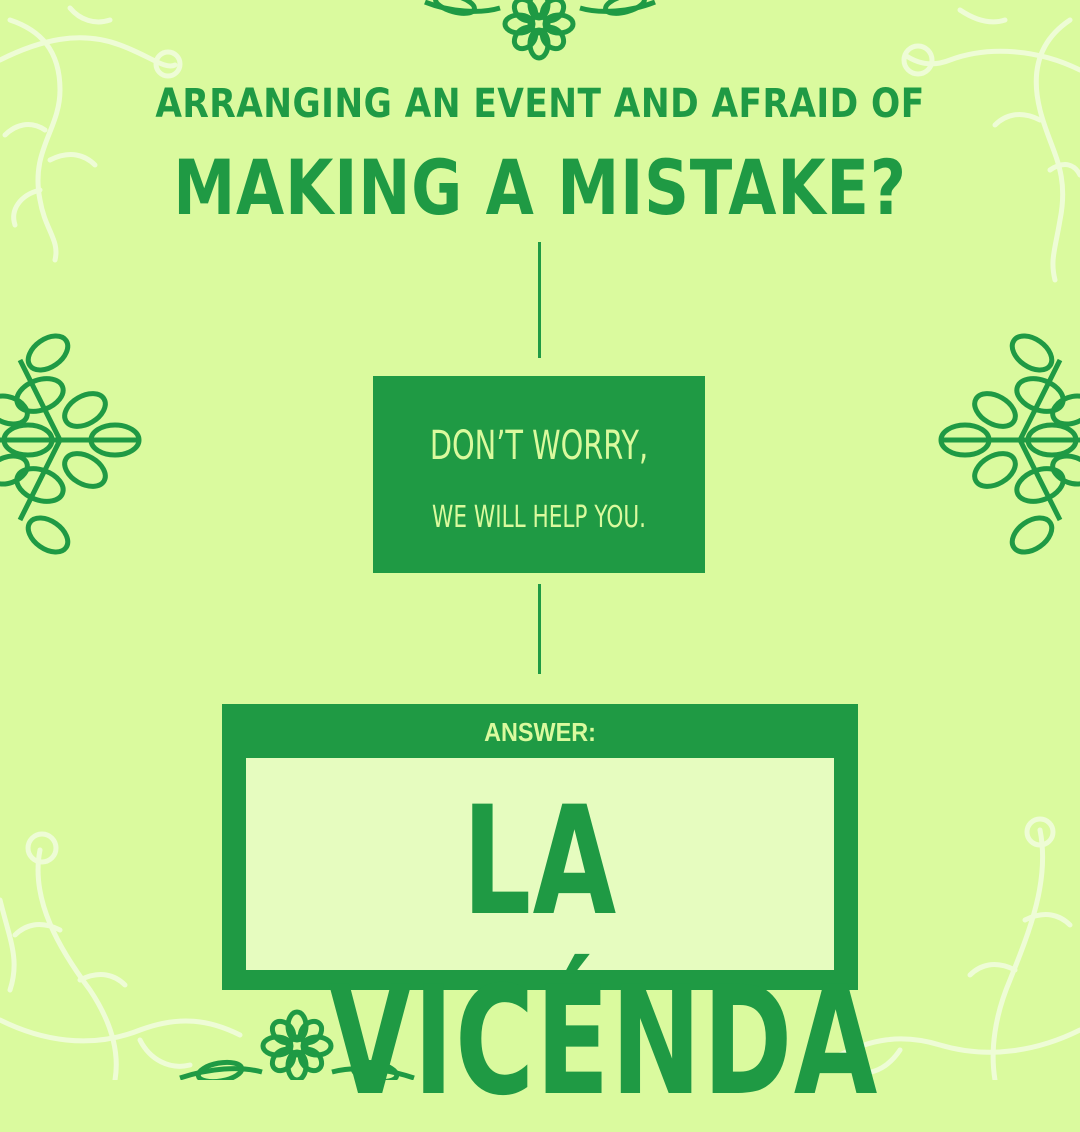 Image resolution: width=1080 pixels, height=1132 pixels. I want to click on flower-top, so click(540, 30).